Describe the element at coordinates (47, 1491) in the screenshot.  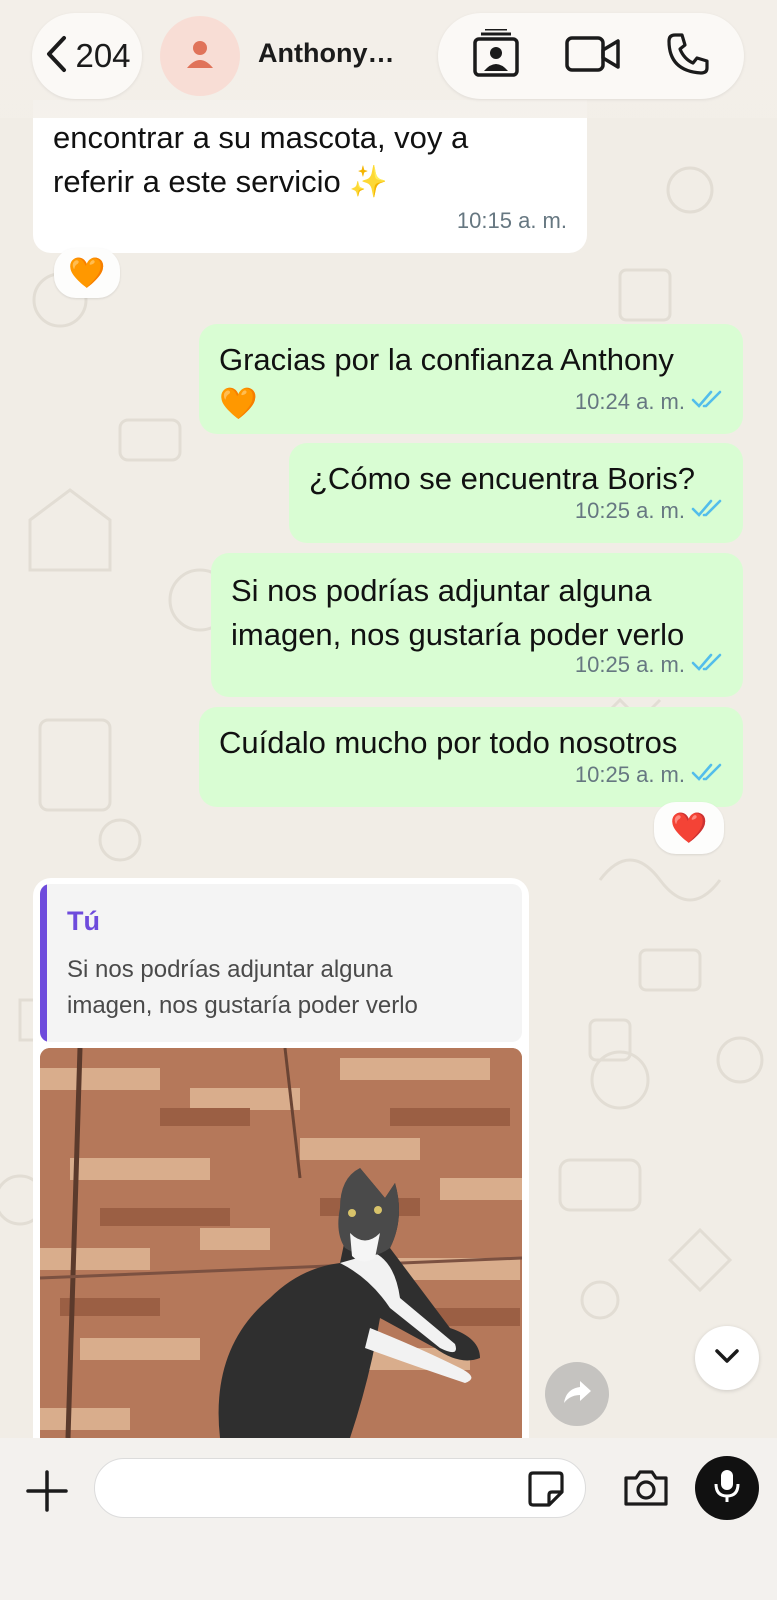
I see `attach-button` at that location.